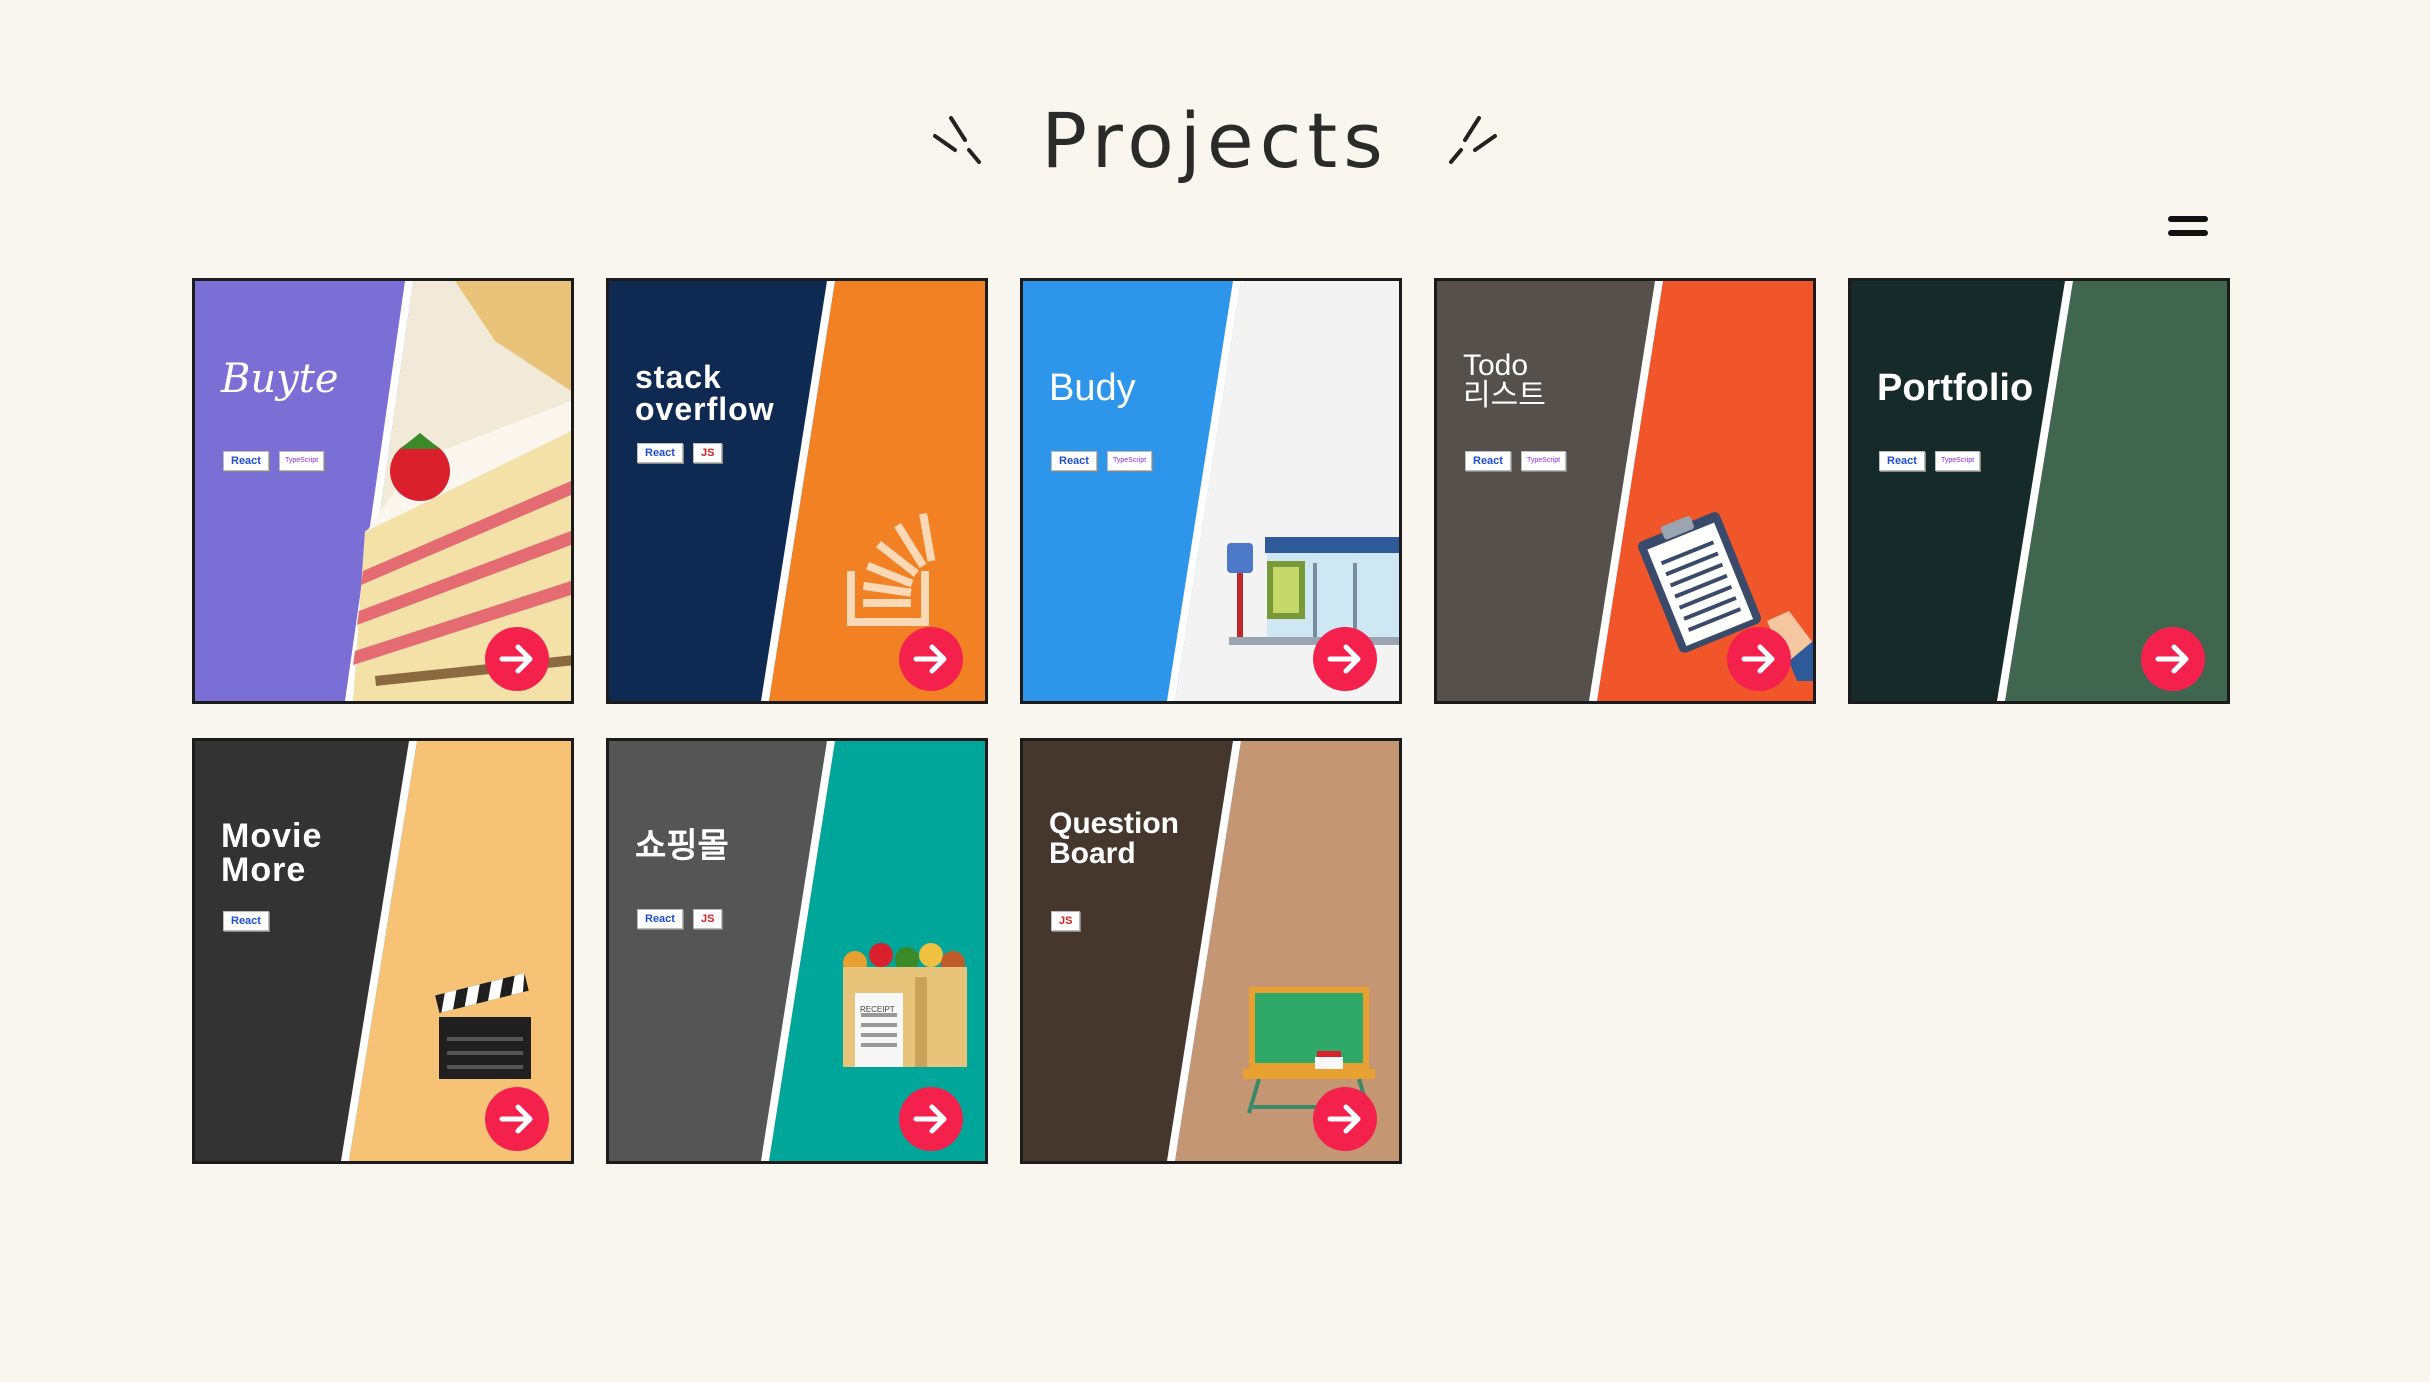 This screenshot has width=2430, height=1382. What do you see at coordinates (877, 1009) in the screenshot?
I see `receipt-text: RECEIPT` at bounding box center [877, 1009].